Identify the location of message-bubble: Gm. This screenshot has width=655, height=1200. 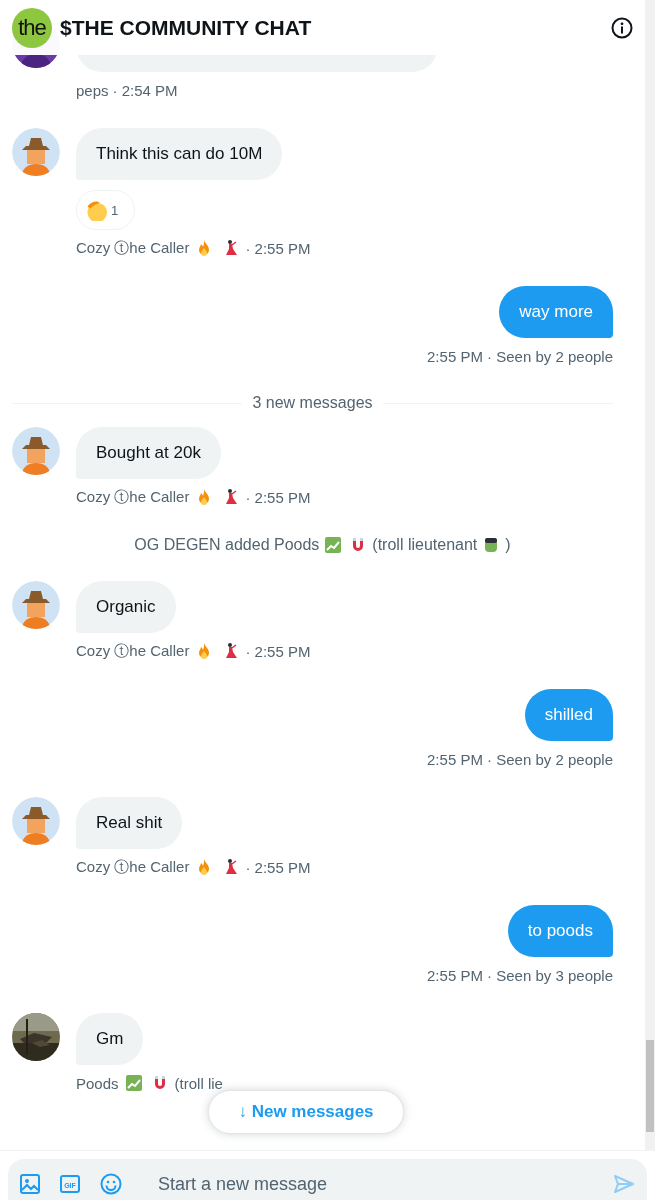
(110, 1039).